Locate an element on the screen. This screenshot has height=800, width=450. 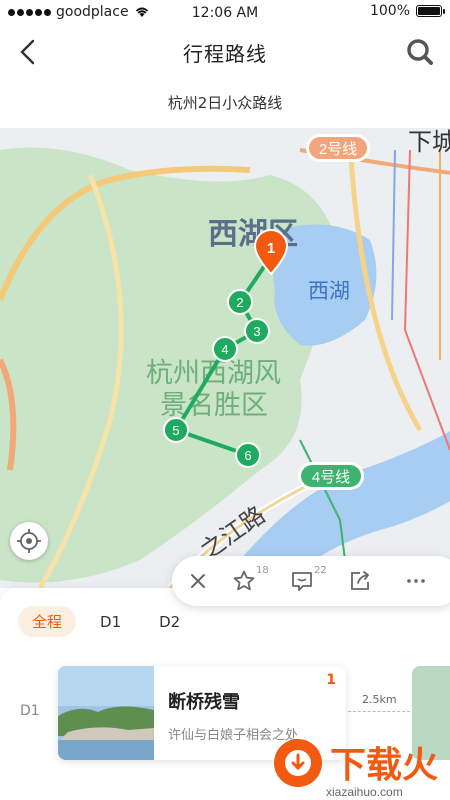
metro-label-2: 2号线 is located at coordinates (338, 149).